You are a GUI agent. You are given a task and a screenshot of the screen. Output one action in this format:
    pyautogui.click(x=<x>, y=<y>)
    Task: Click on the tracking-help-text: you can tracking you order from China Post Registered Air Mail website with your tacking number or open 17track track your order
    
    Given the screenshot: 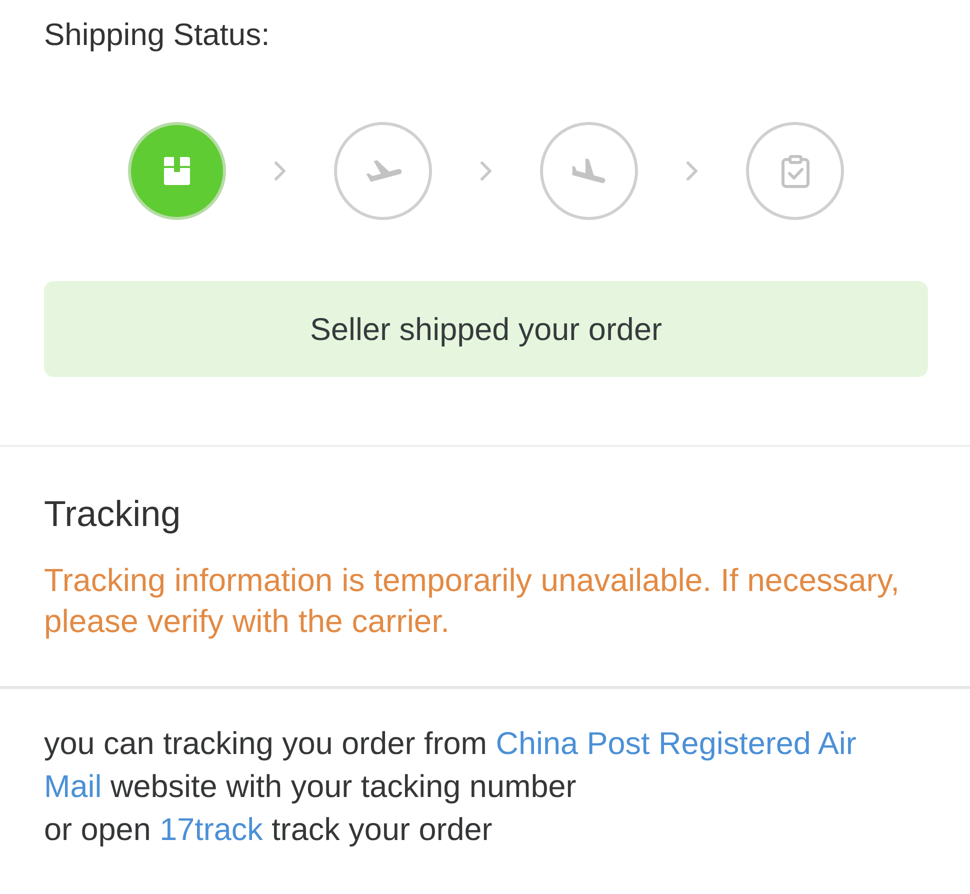 What is the action you would take?
    pyautogui.click(x=451, y=786)
    